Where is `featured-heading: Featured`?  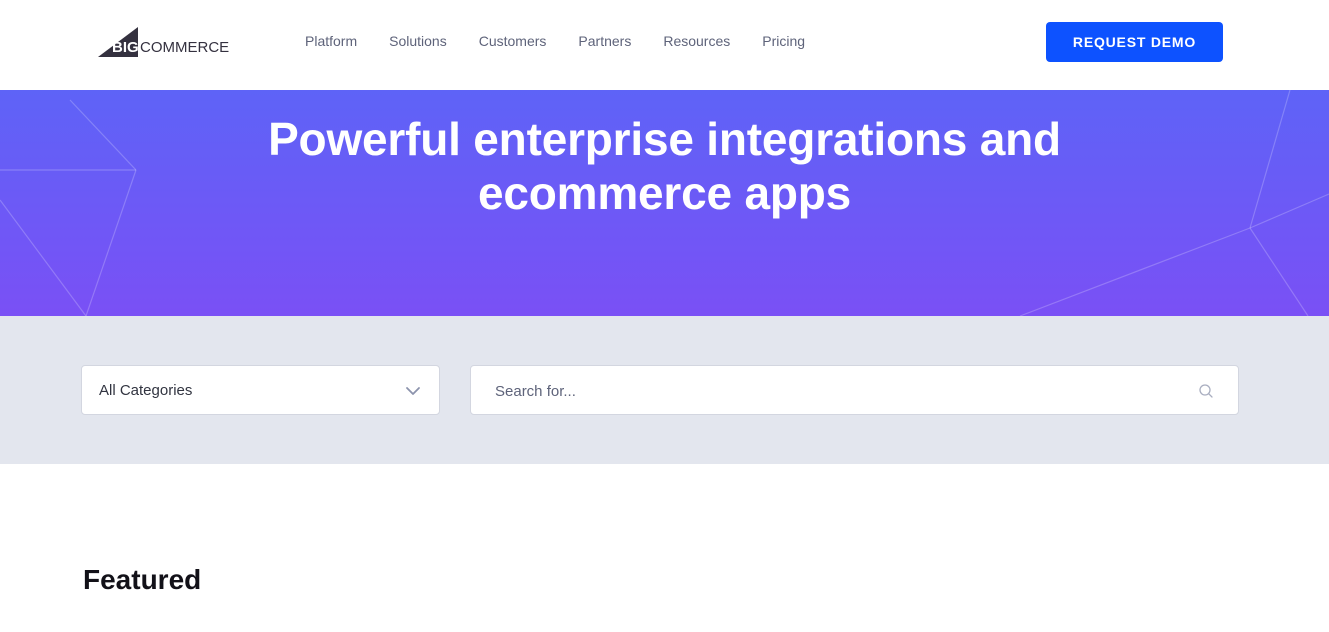
featured-heading: Featured is located at coordinates (142, 579).